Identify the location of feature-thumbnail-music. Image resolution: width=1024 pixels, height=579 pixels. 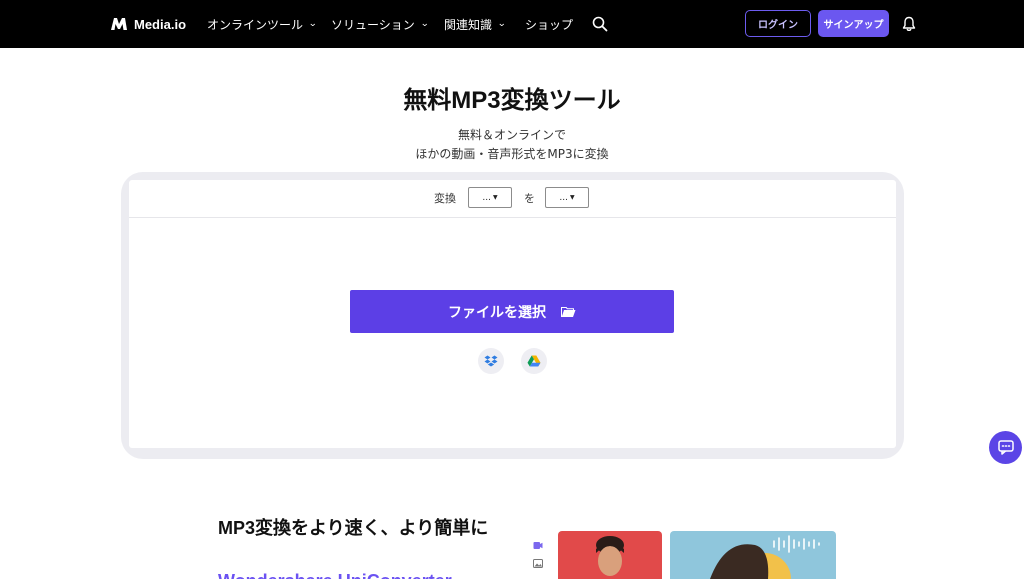
(753, 555).